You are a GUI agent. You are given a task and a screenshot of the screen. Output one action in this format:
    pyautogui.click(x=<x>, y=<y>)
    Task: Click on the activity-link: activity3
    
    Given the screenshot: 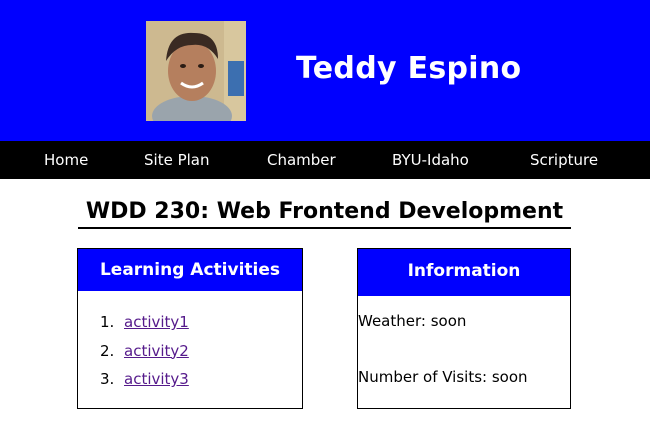 What is the action you would take?
    pyautogui.click(x=156, y=379)
    